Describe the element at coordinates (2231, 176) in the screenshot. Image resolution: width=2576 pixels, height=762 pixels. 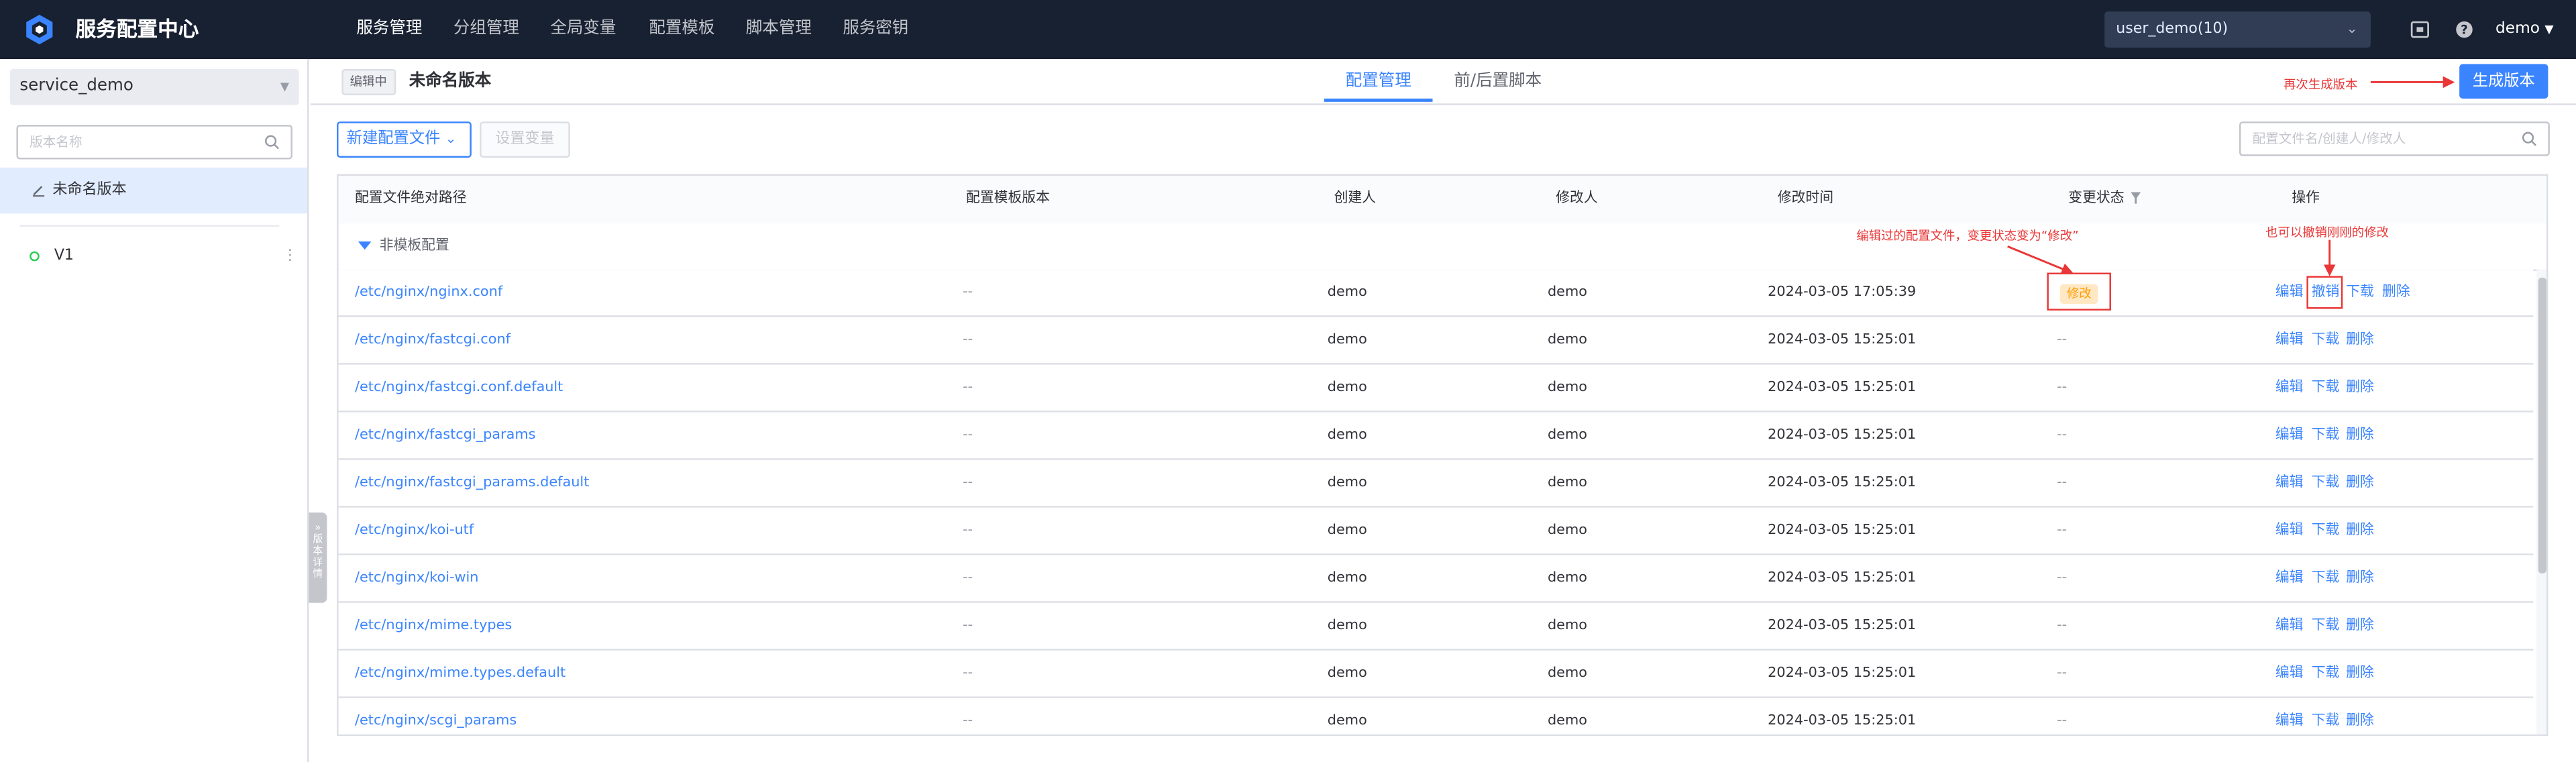
I see `annotation-arrows` at that location.